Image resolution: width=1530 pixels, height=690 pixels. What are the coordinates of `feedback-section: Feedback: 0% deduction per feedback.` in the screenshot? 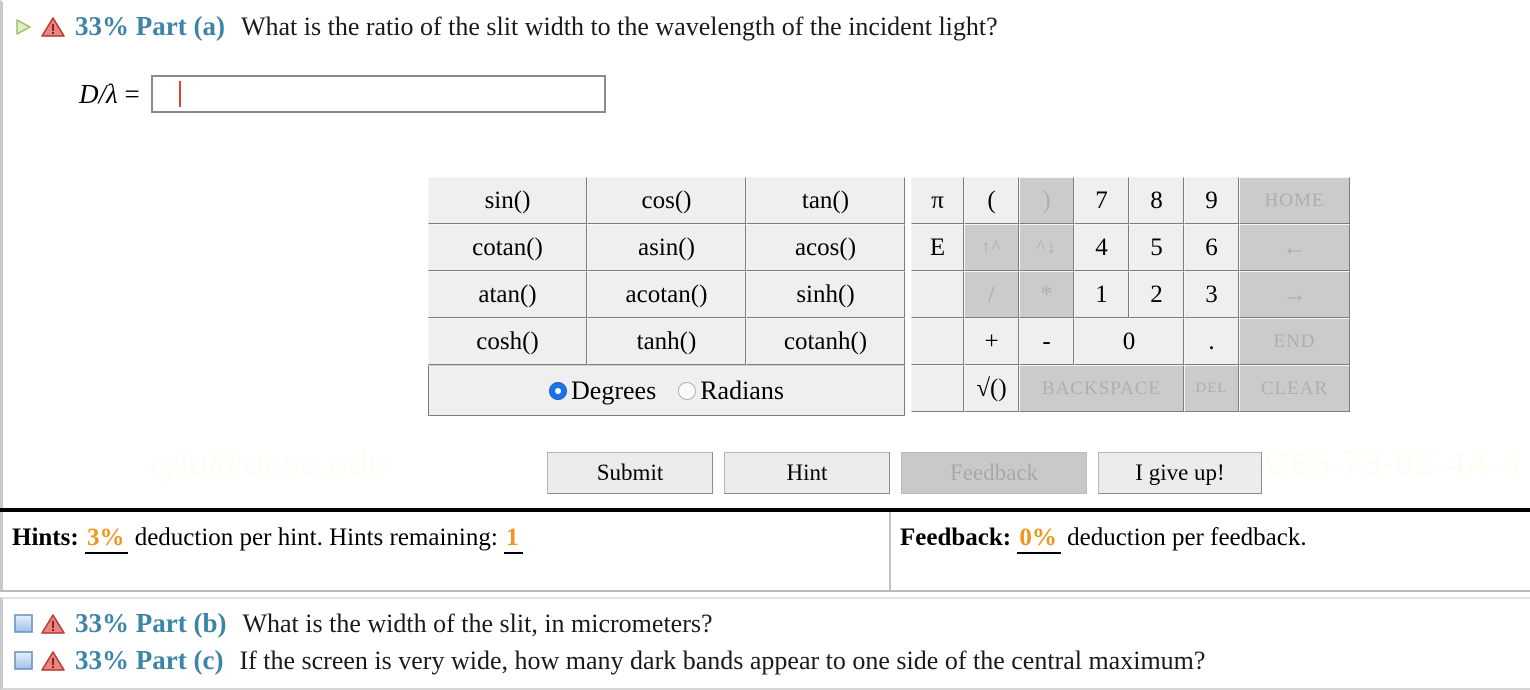 It's located at (1210, 551).